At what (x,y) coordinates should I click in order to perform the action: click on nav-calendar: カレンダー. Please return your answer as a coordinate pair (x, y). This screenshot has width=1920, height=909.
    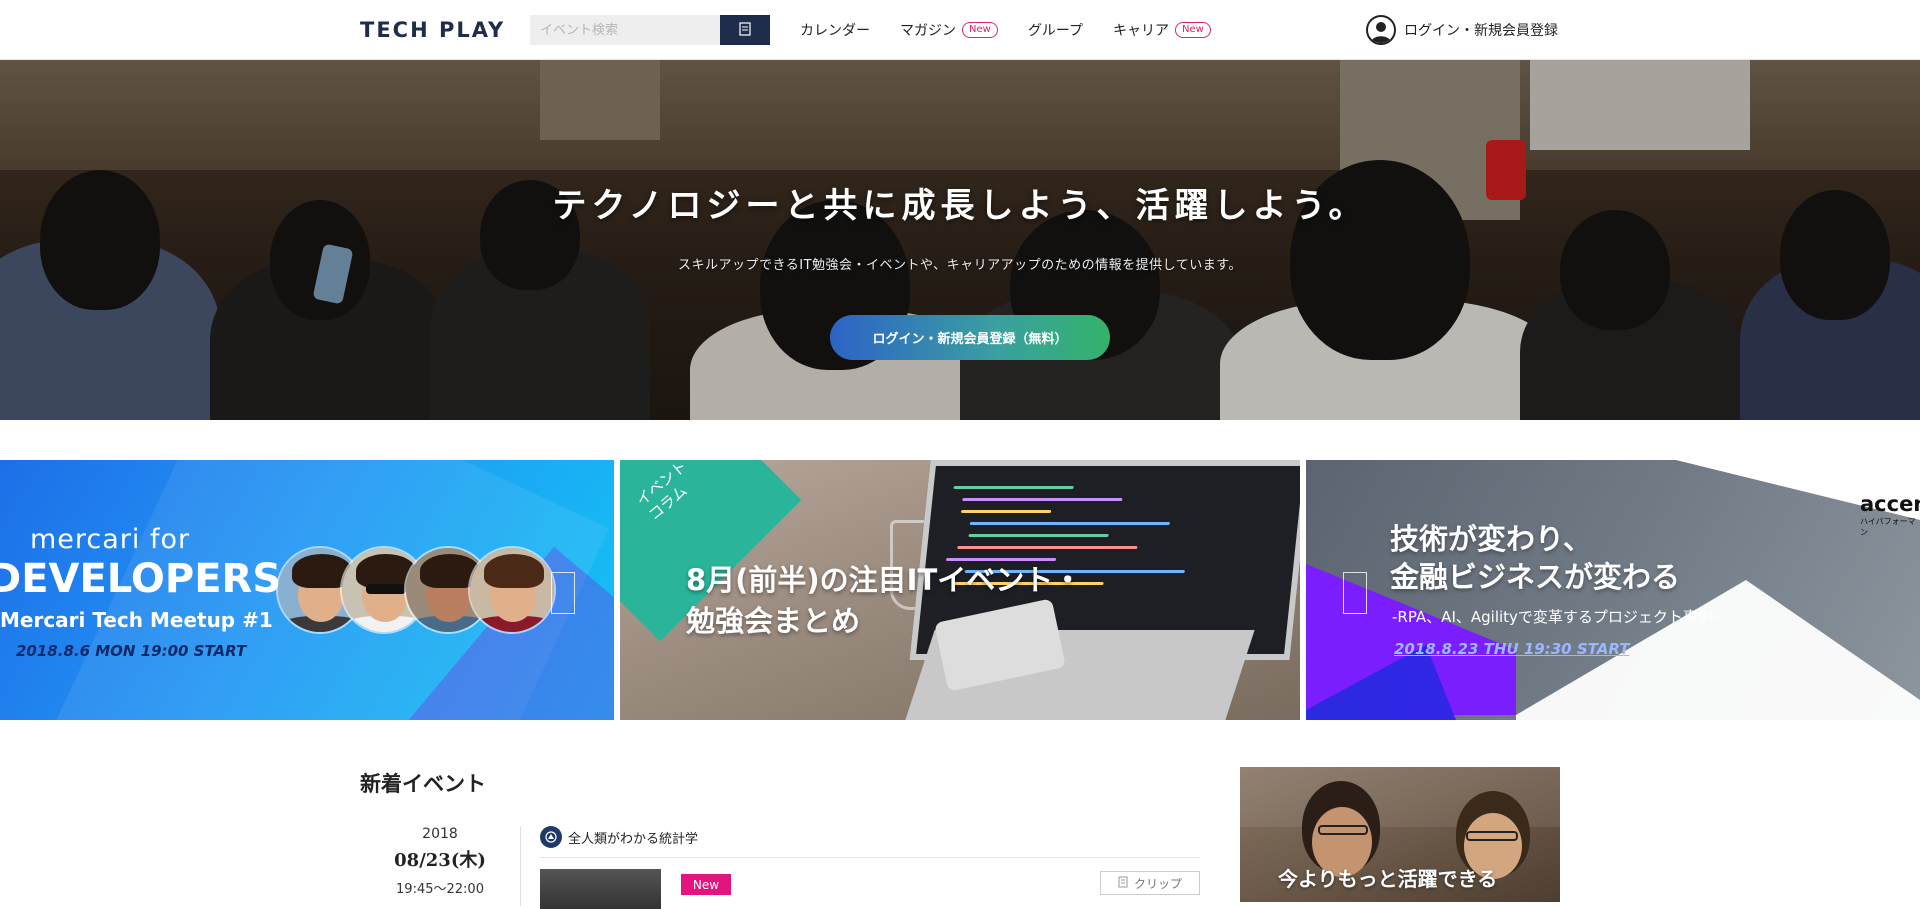
    Looking at the image, I should click on (835, 30).